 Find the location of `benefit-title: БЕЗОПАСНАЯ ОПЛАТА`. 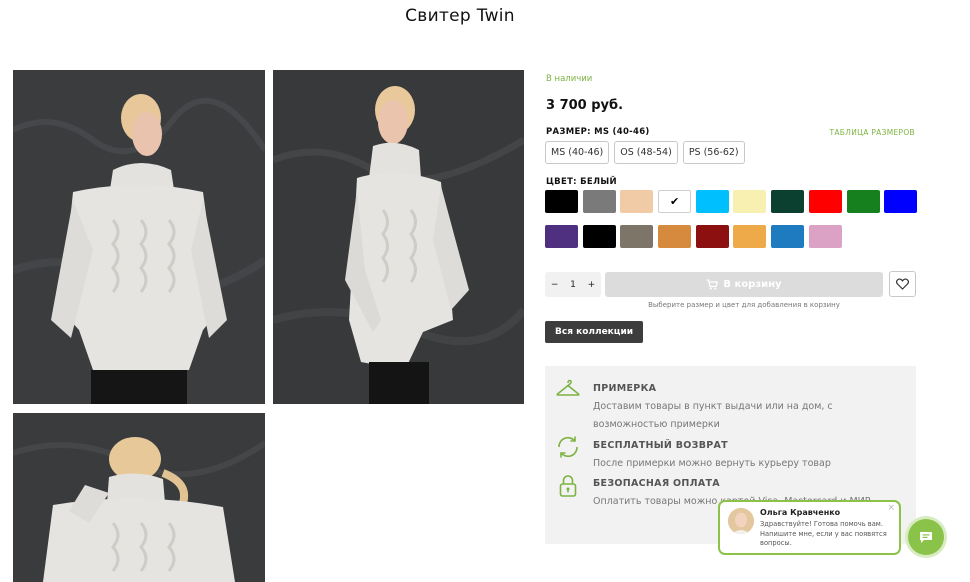

benefit-title: БЕЗОПАСНАЯ ОПЛАТА is located at coordinates (656, 483).